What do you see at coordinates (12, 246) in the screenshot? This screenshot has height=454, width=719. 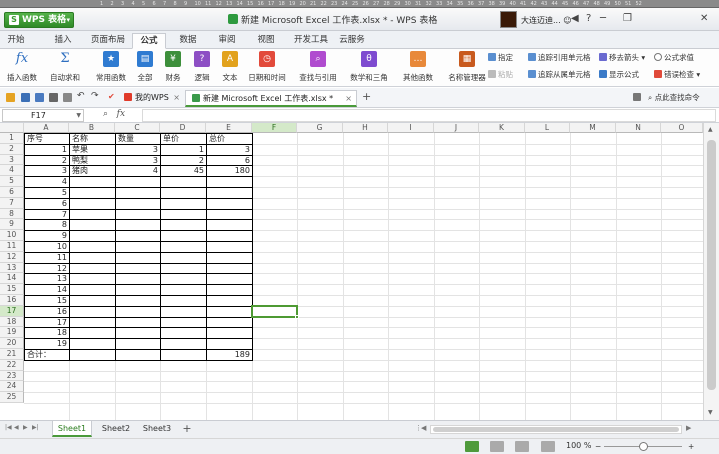 I see `row-header-11: 11` at bounding box center [12, 246].